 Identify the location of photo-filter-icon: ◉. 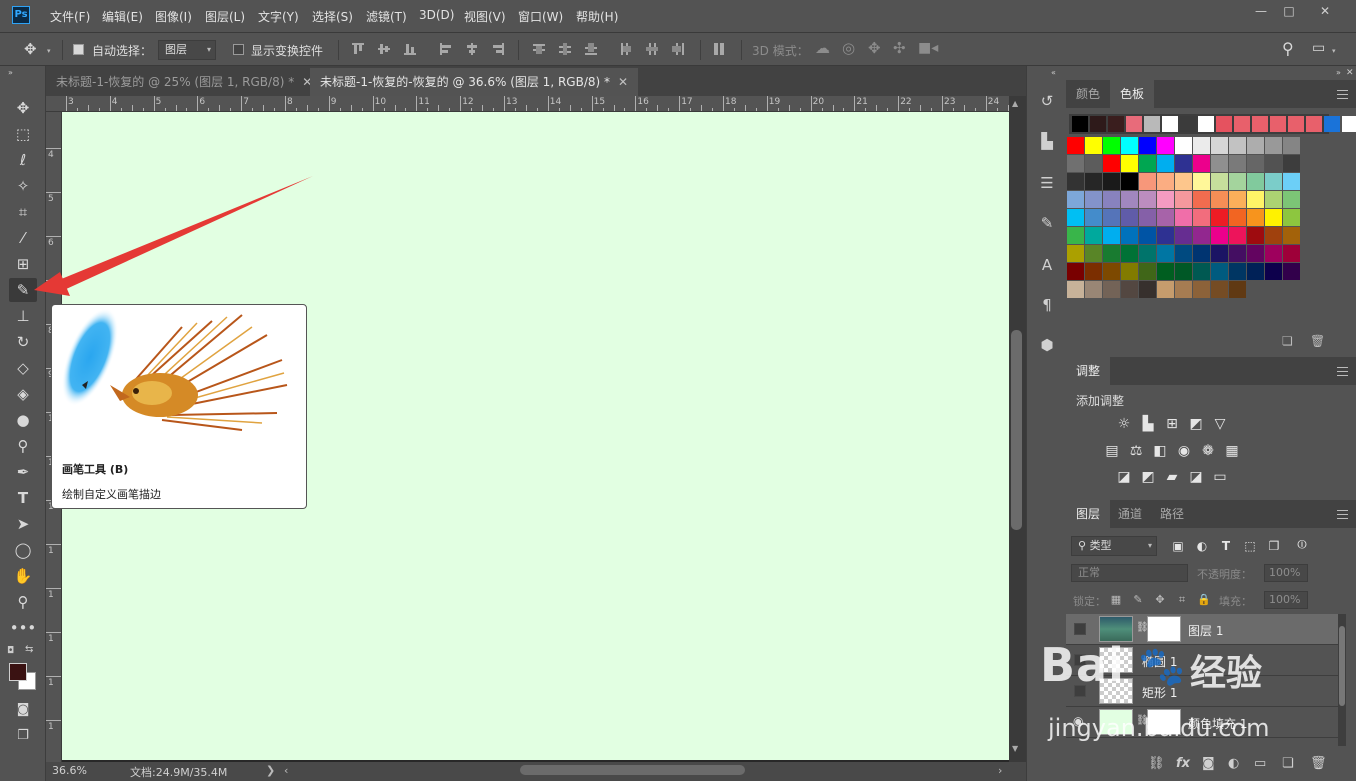
(1184, 451).